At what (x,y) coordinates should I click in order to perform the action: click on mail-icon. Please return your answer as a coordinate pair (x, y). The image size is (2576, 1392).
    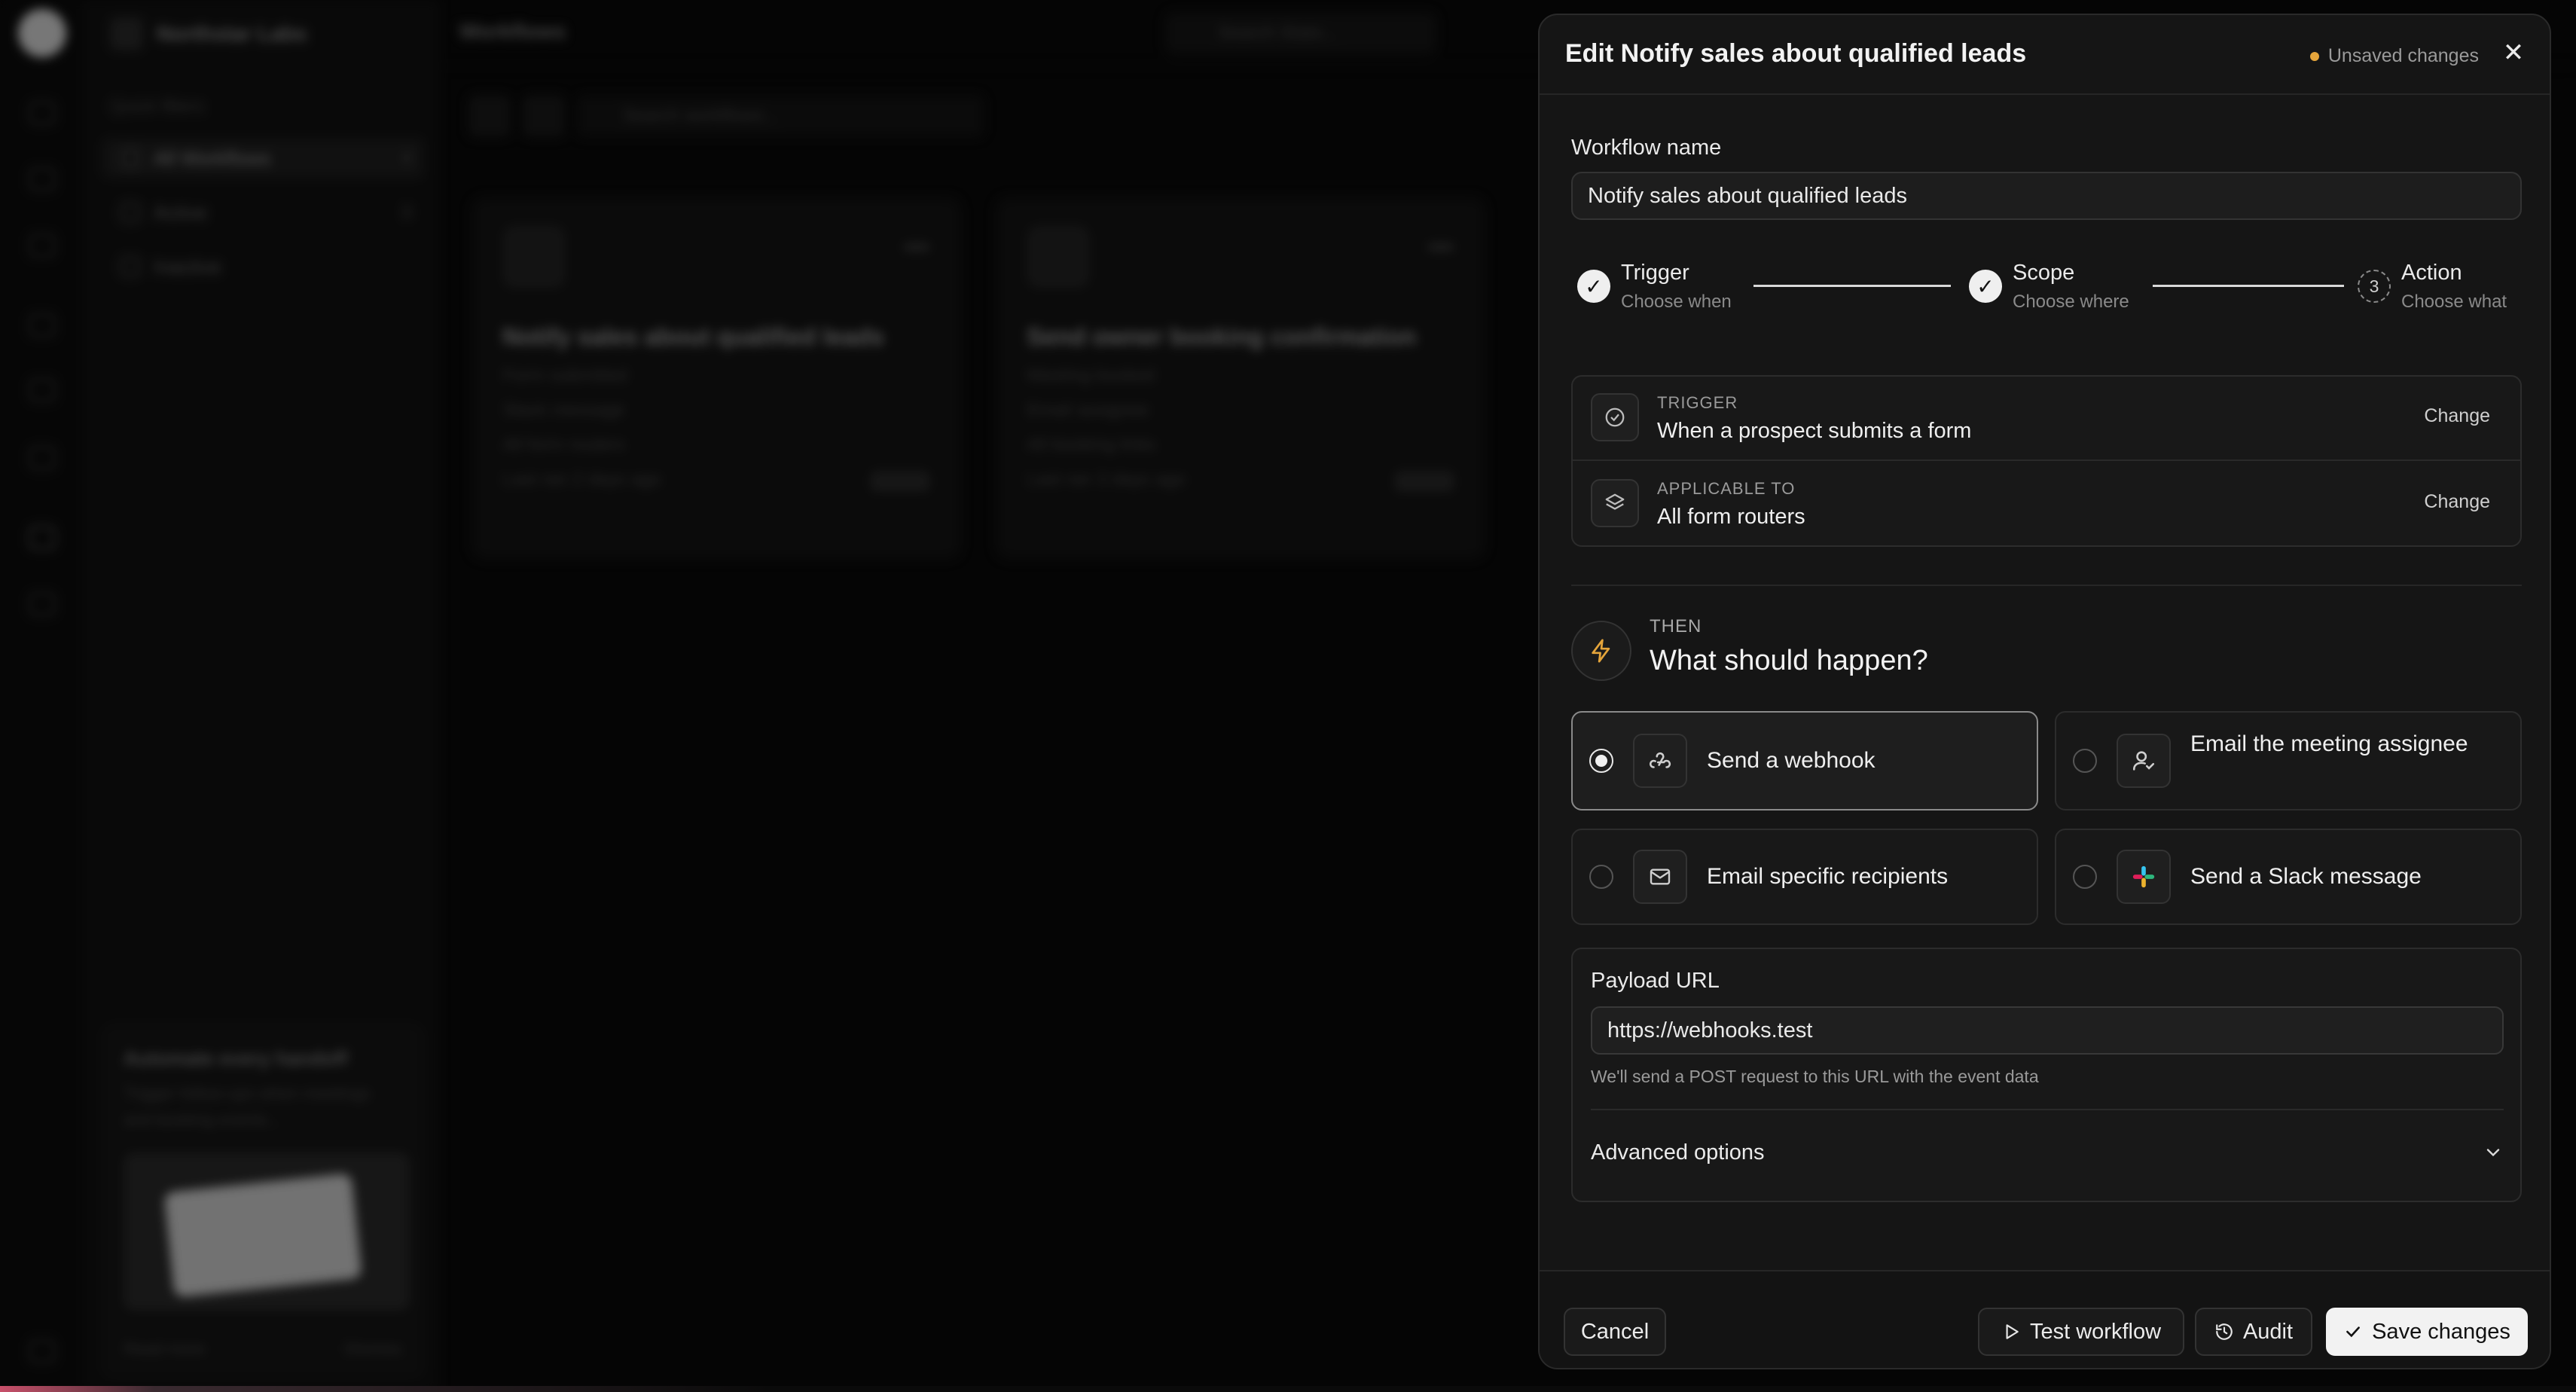
    Looking at the image, I should click on (1660, 877).